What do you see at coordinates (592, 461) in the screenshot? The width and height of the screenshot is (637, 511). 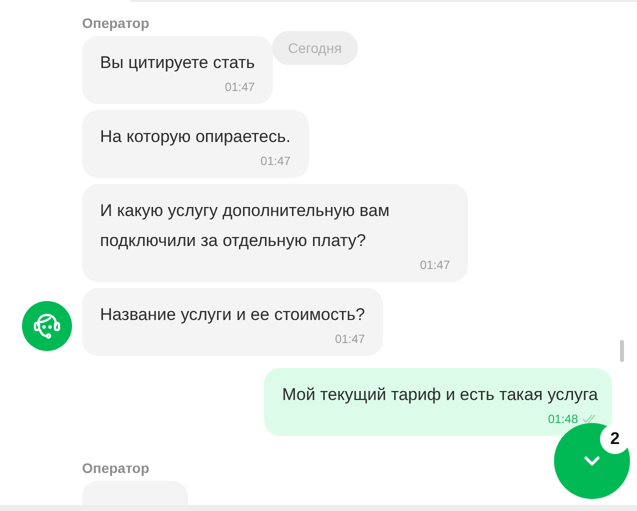 I see `chevron-down-icon` at bounding box center [592, 461].